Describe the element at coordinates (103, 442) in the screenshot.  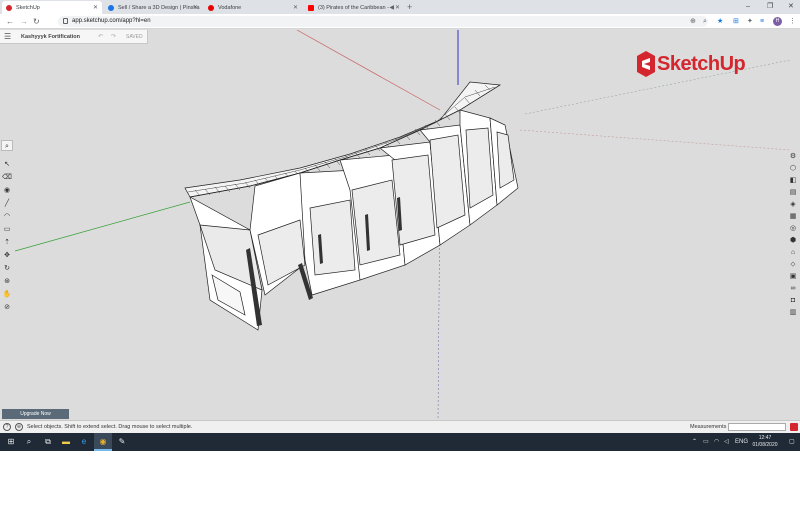
I see `chrome-browser-icon: ◉` at that location.